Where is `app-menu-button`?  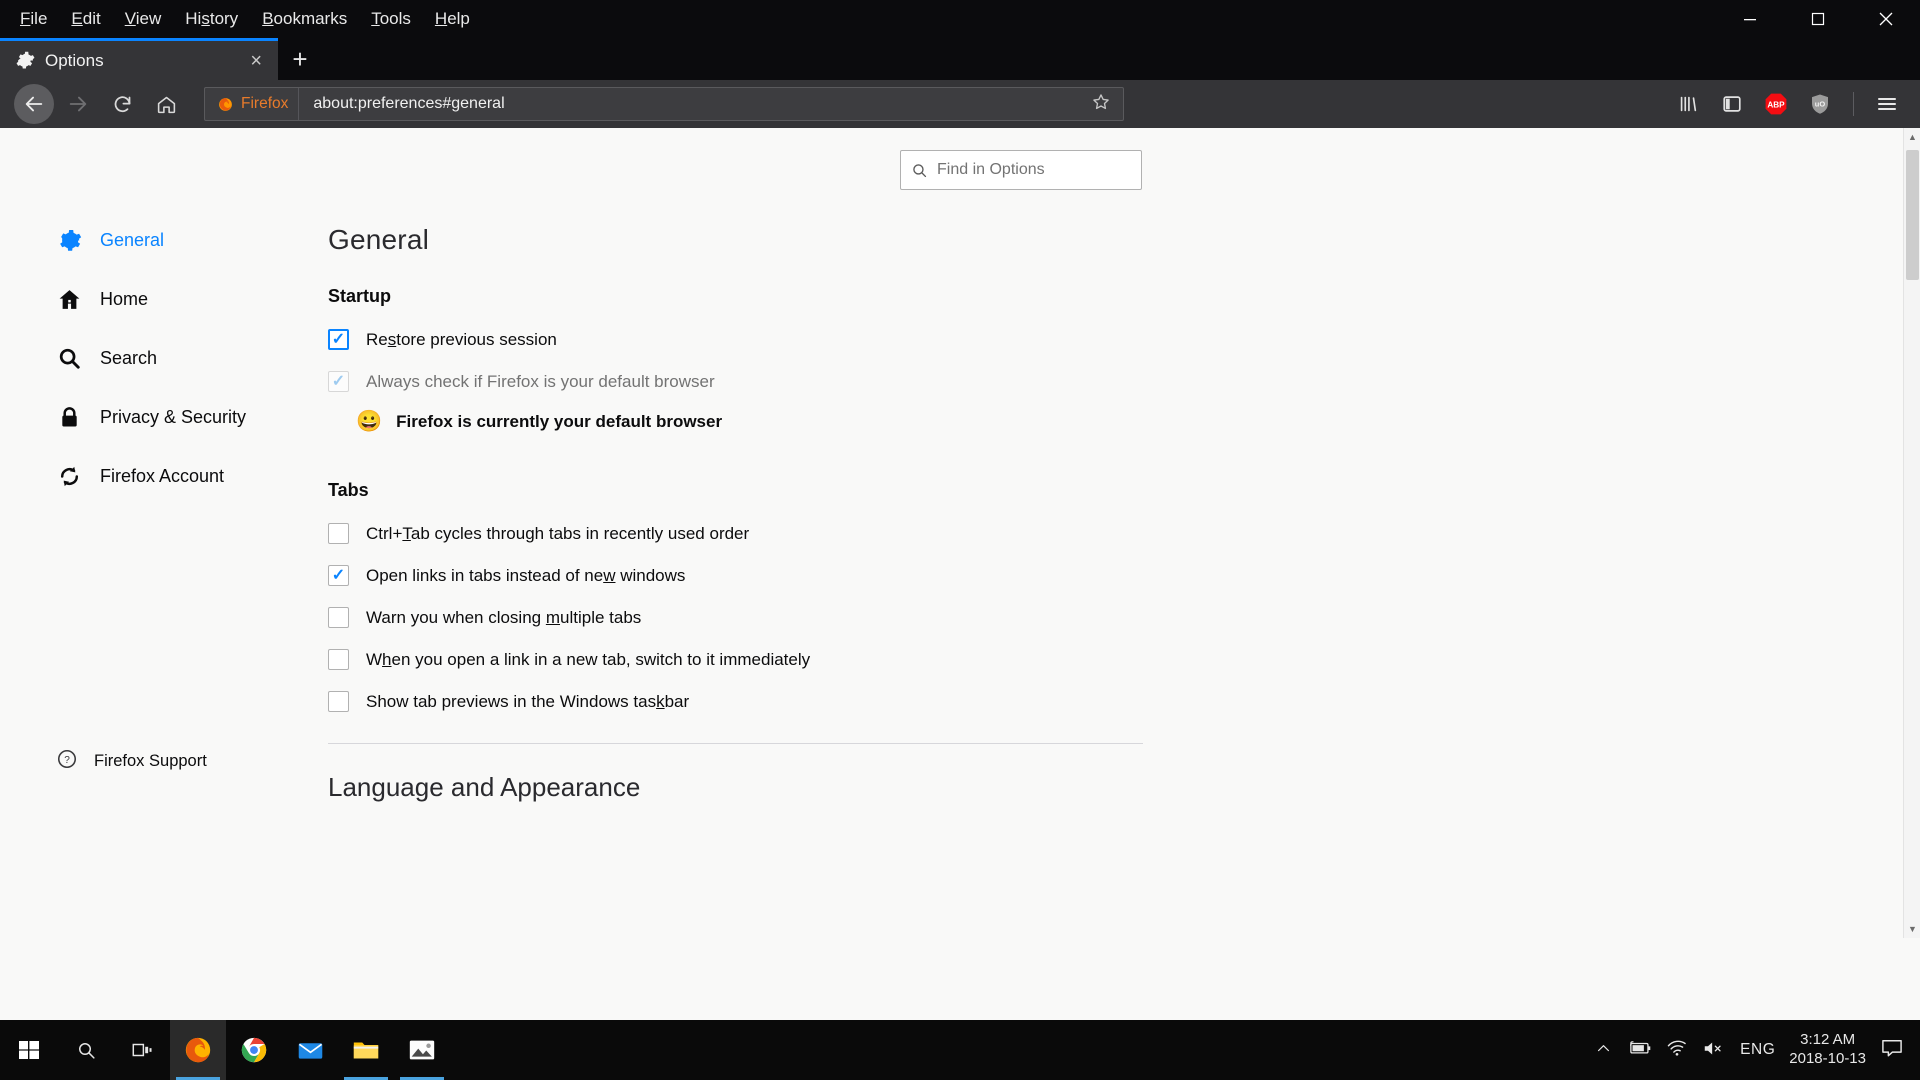 app-menu-button is located at coordinates (1887, 104).